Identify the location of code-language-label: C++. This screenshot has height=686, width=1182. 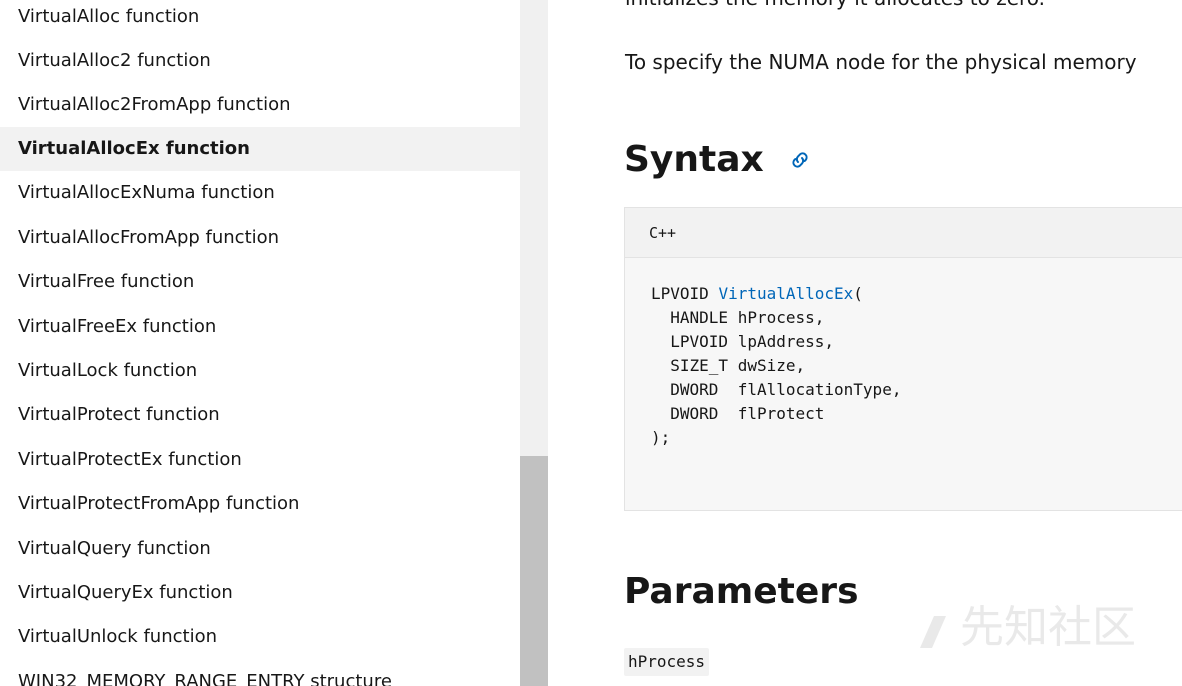
(903, 233).